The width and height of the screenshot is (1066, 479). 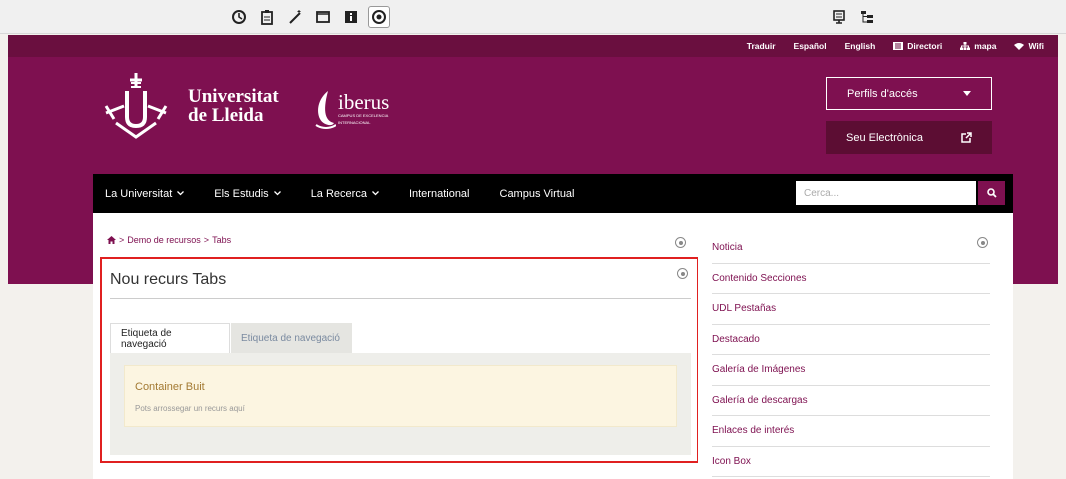 I want to click on tree-icon, so click(x=867, y=17).